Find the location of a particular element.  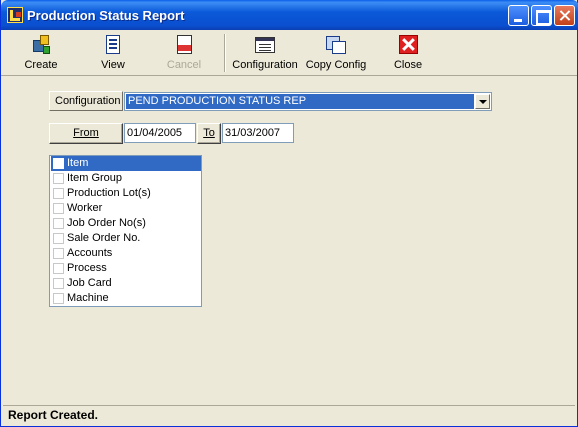

list-item: Item Group is located at coordinates (126, 178).